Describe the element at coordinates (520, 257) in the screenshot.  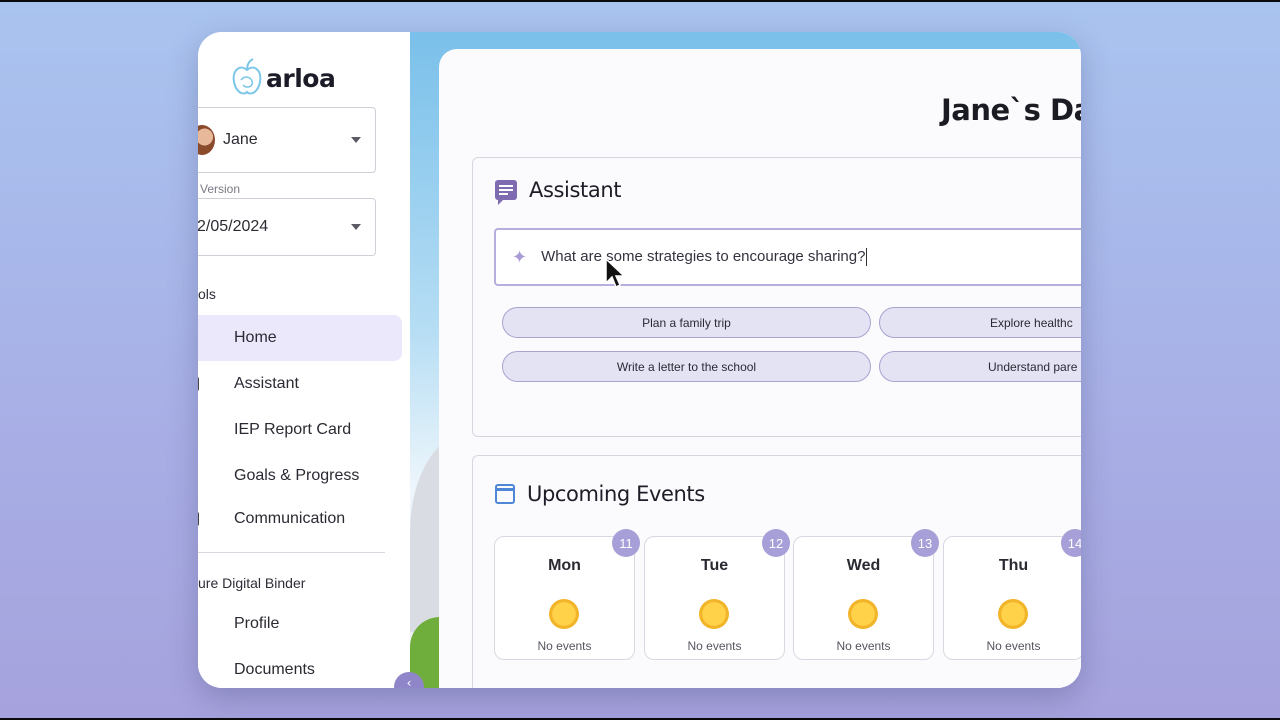
I see `sparkle-icon: ✦` at that location.